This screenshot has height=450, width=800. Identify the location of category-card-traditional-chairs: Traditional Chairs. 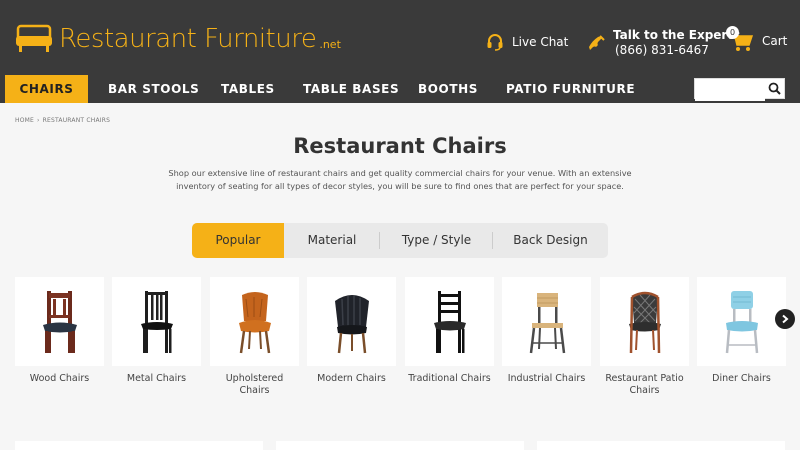
(449, 331).